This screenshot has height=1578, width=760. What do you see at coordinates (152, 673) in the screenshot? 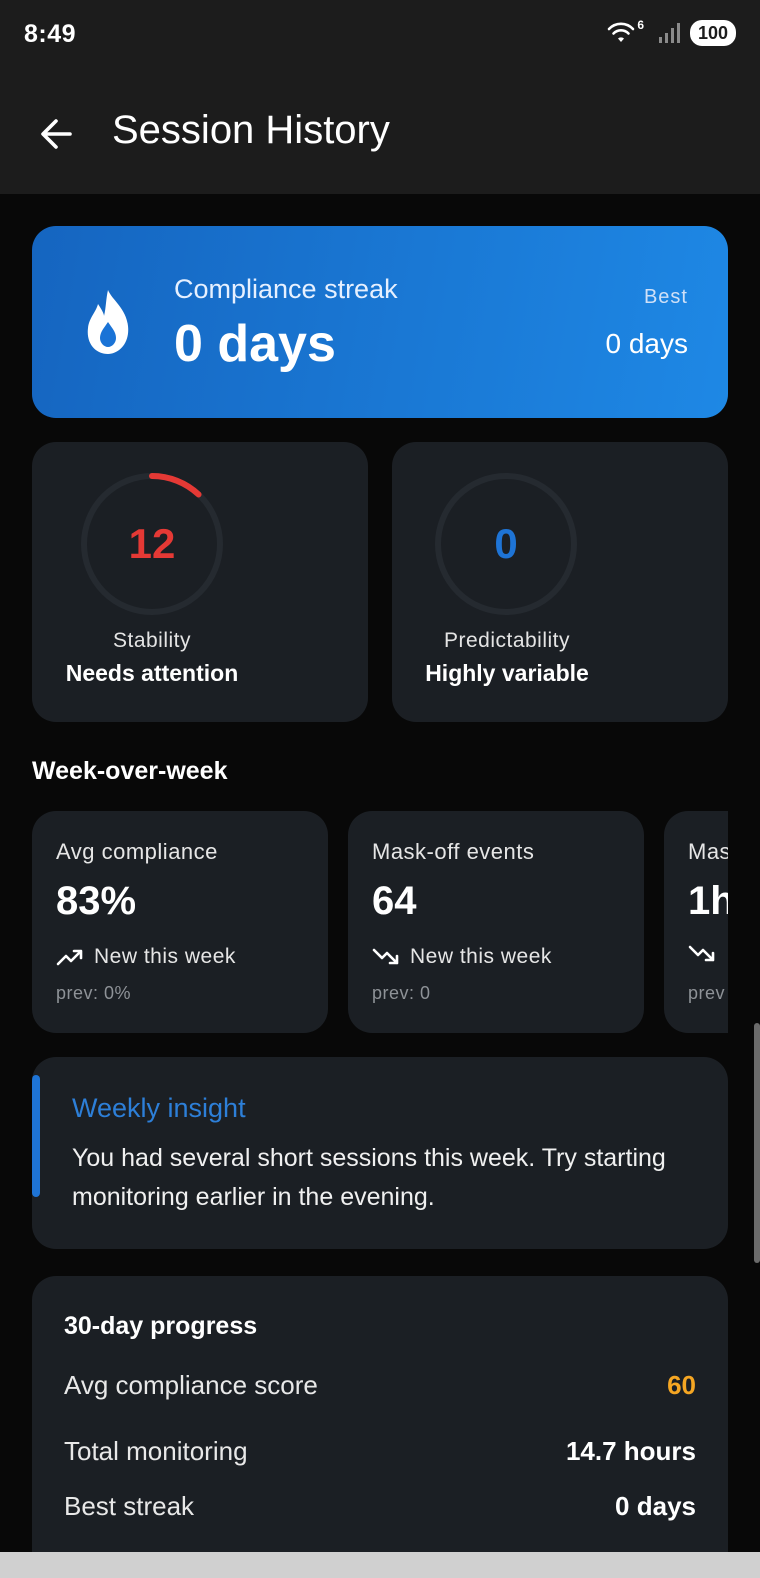
I see `stability-status: Needs attention` at bounding box center [152, 673].